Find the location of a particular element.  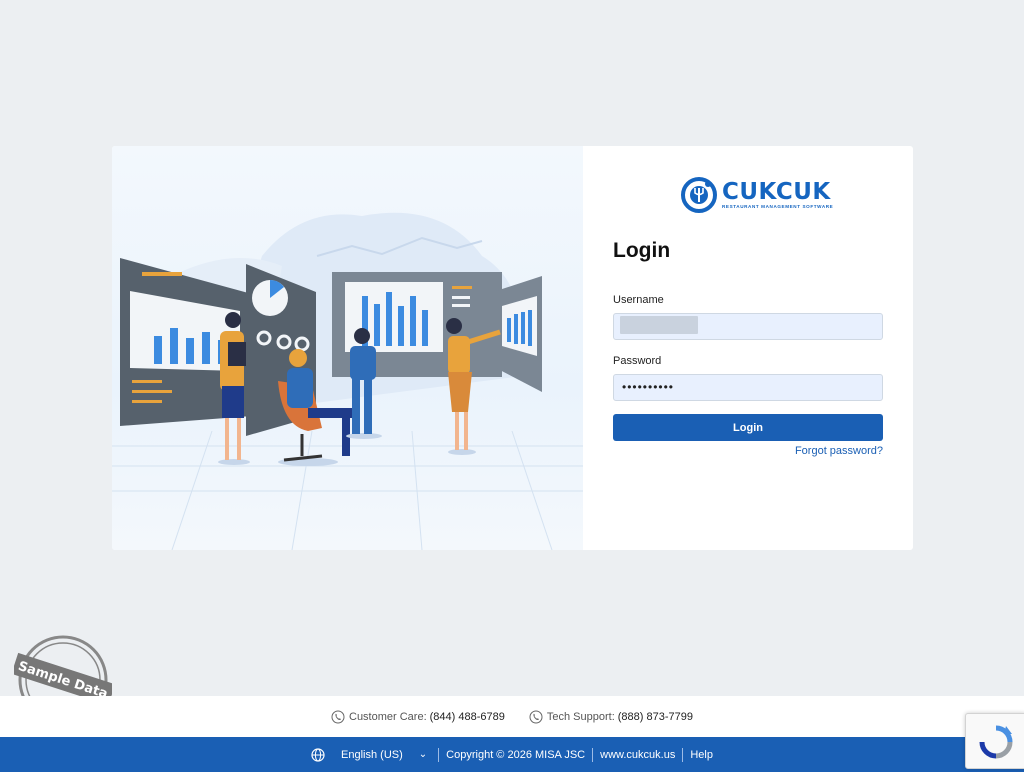

username-redacted-value is located at coordinates (659, 325).